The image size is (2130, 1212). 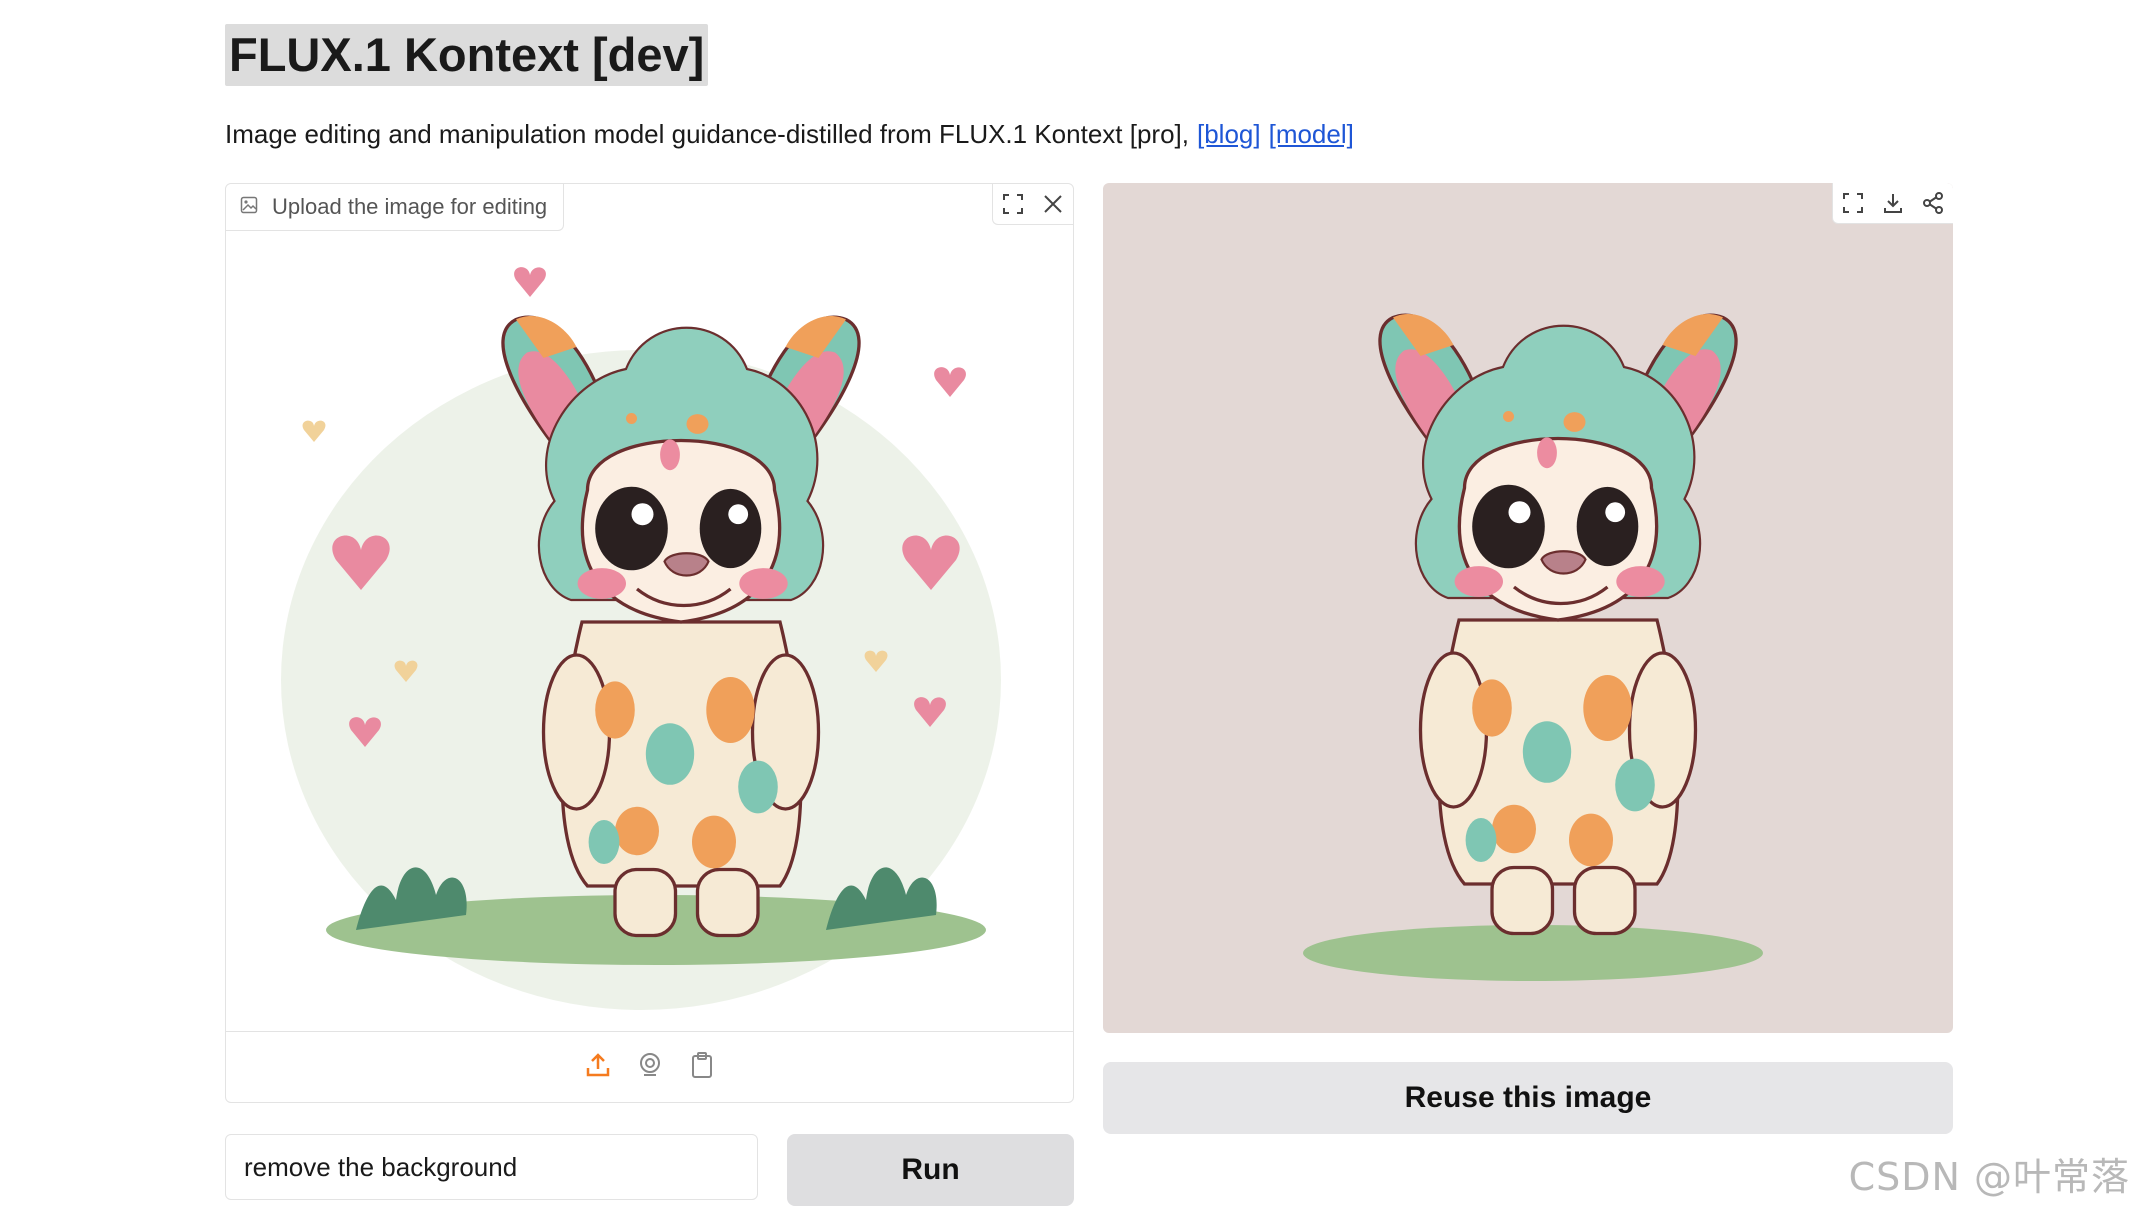 I want to click on page-title: FLUX.1 Kontext [dev], so click(x=467, y=55).